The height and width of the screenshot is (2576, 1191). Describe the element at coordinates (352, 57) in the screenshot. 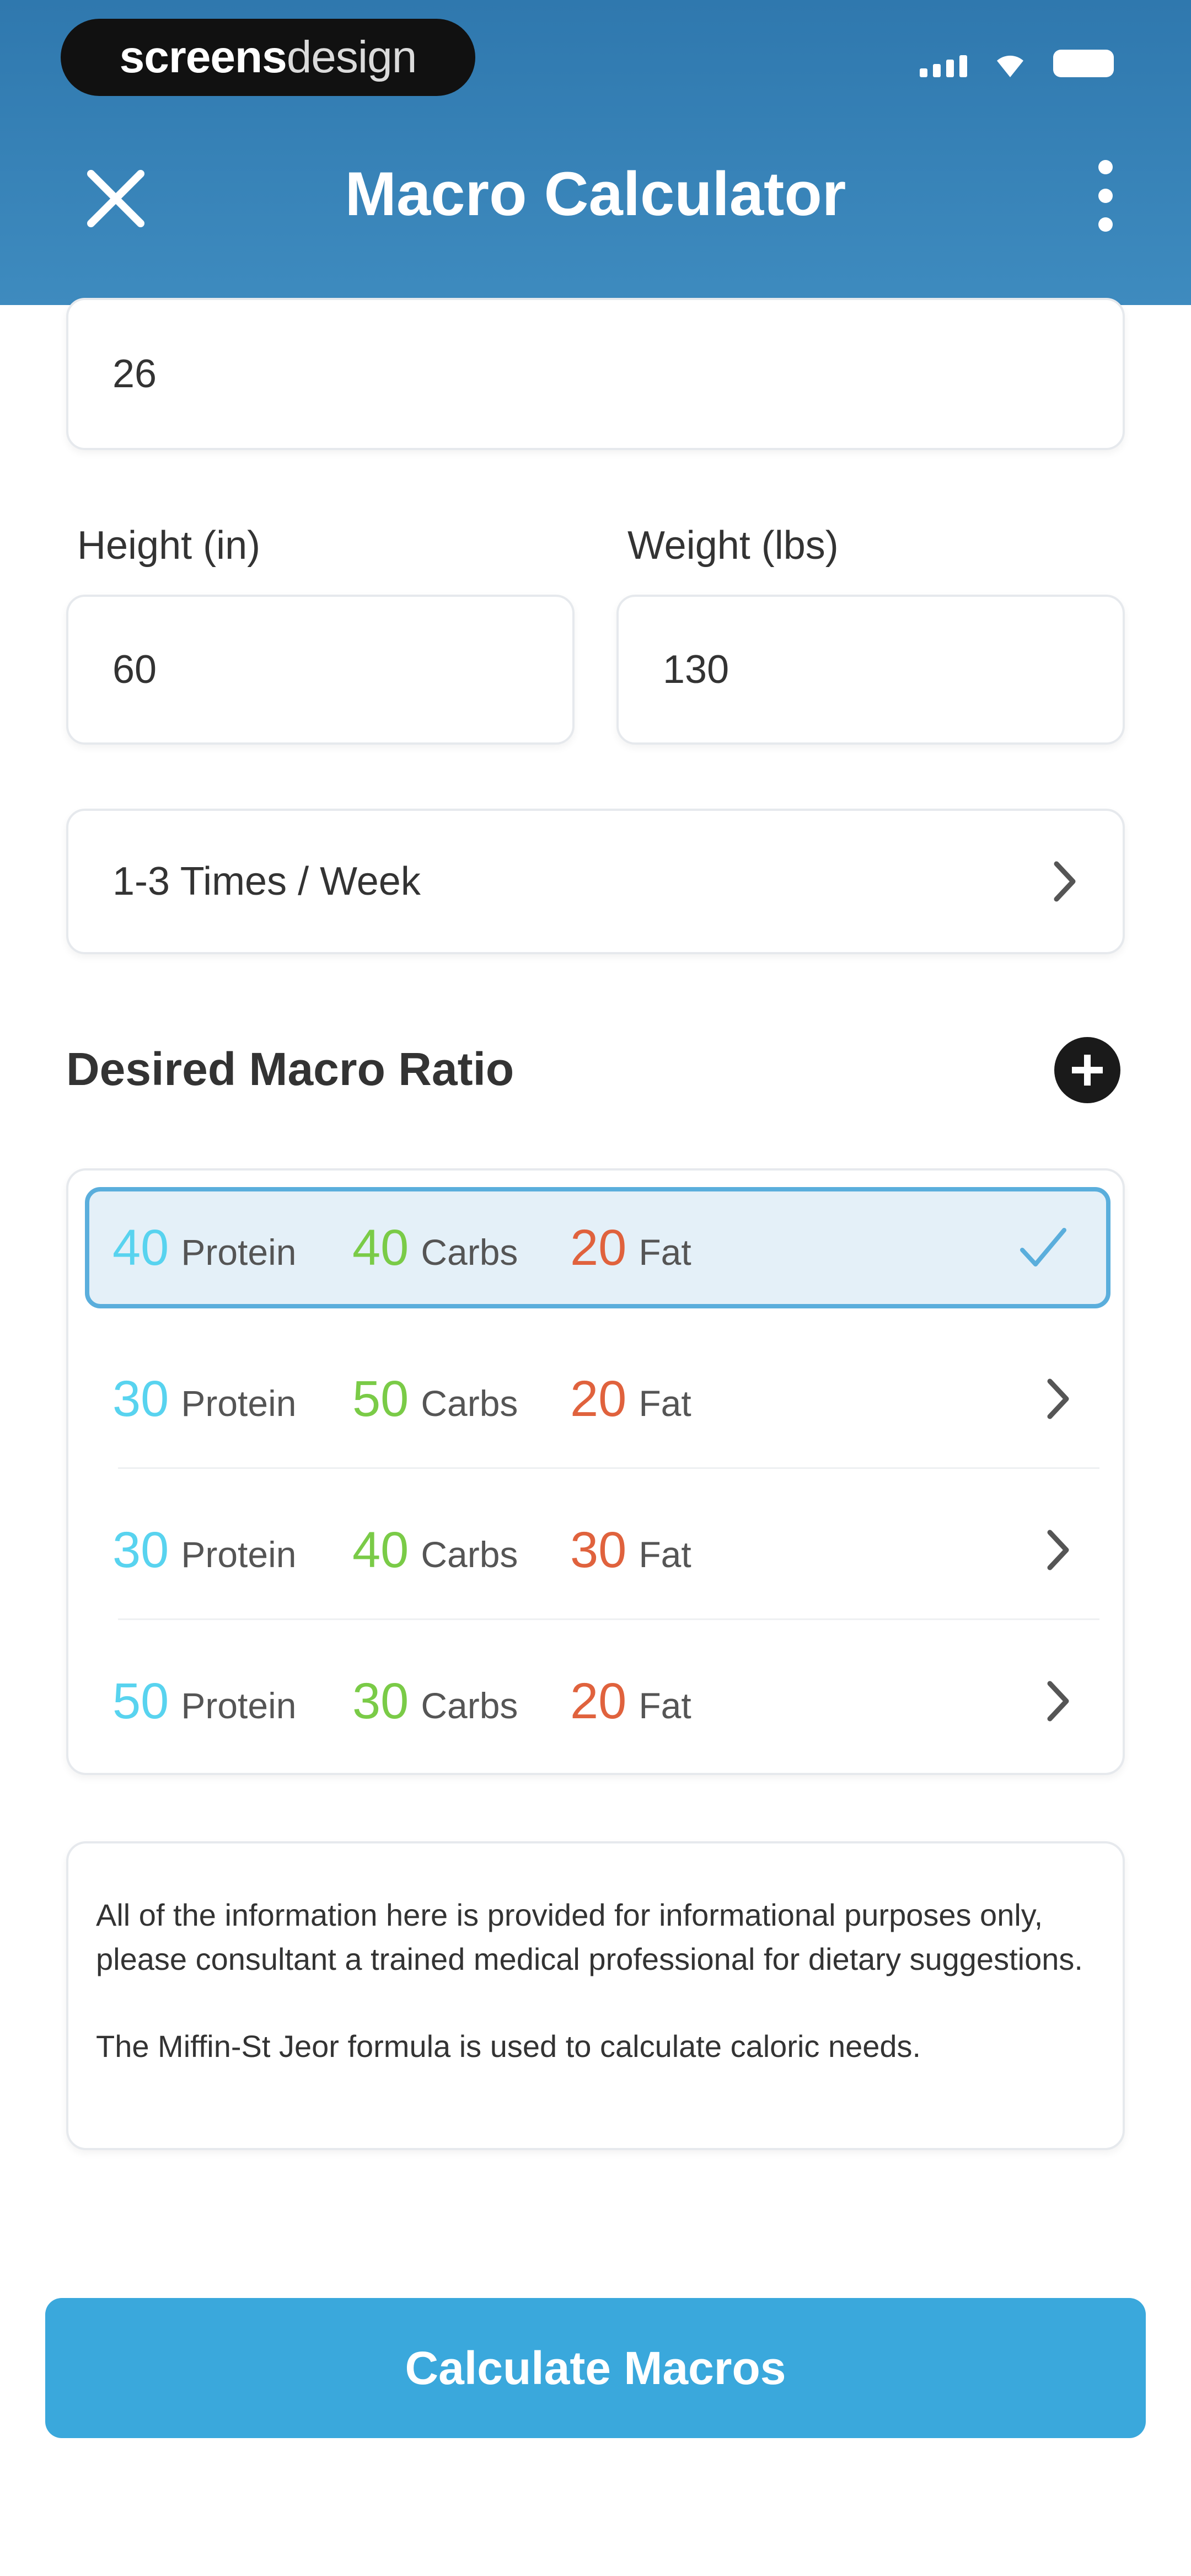

I see `badge-text-light: design` at that location.